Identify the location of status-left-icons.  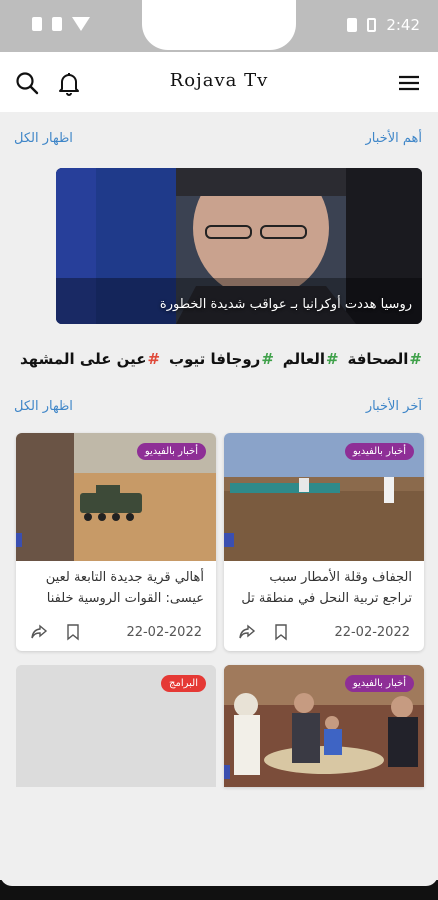
(61, 24).